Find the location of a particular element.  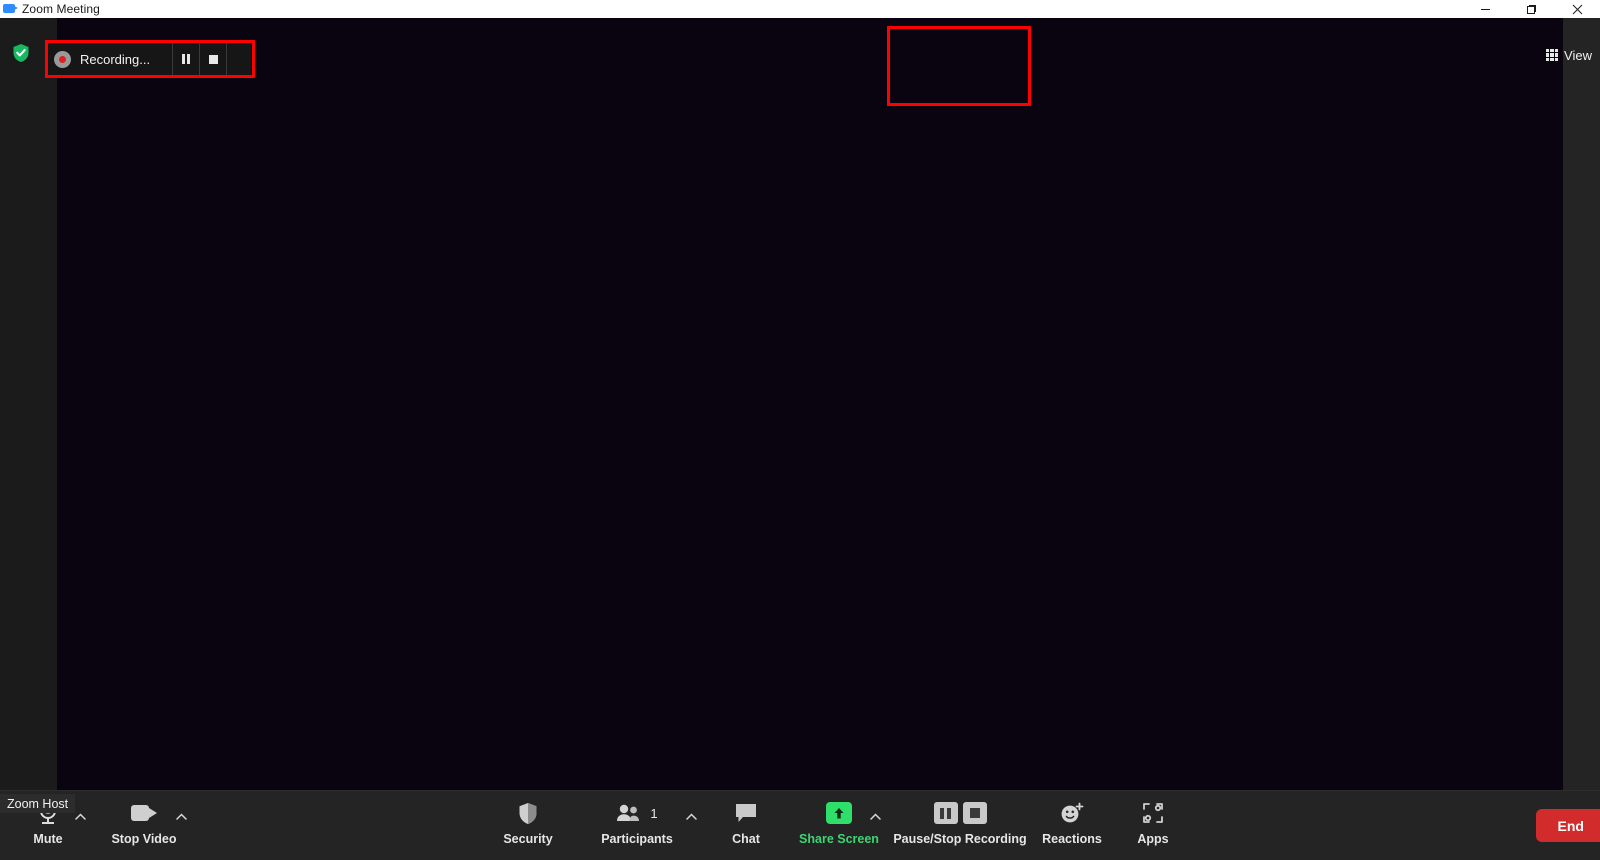

view-button-label: View is located at coordinates (1578, 55).